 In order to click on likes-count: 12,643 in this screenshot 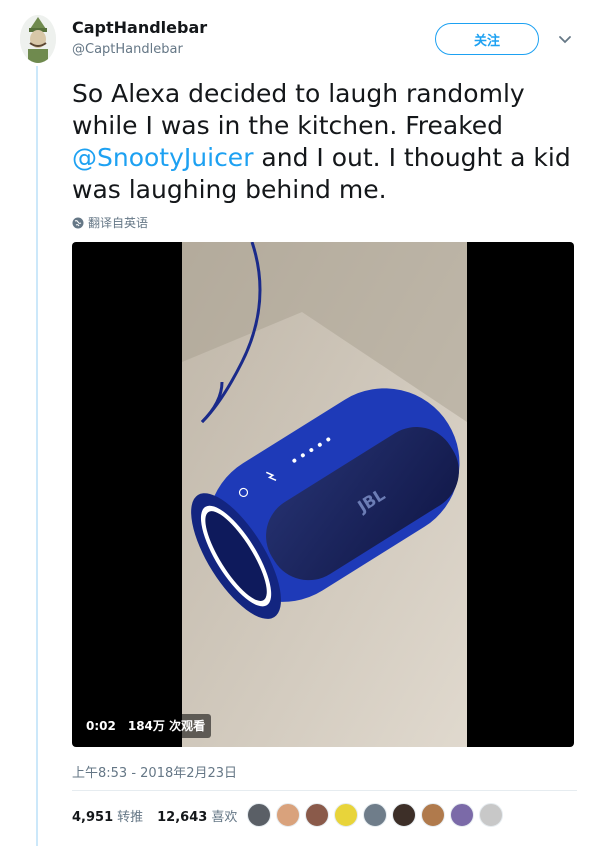, I will do `click(182, 817)`.